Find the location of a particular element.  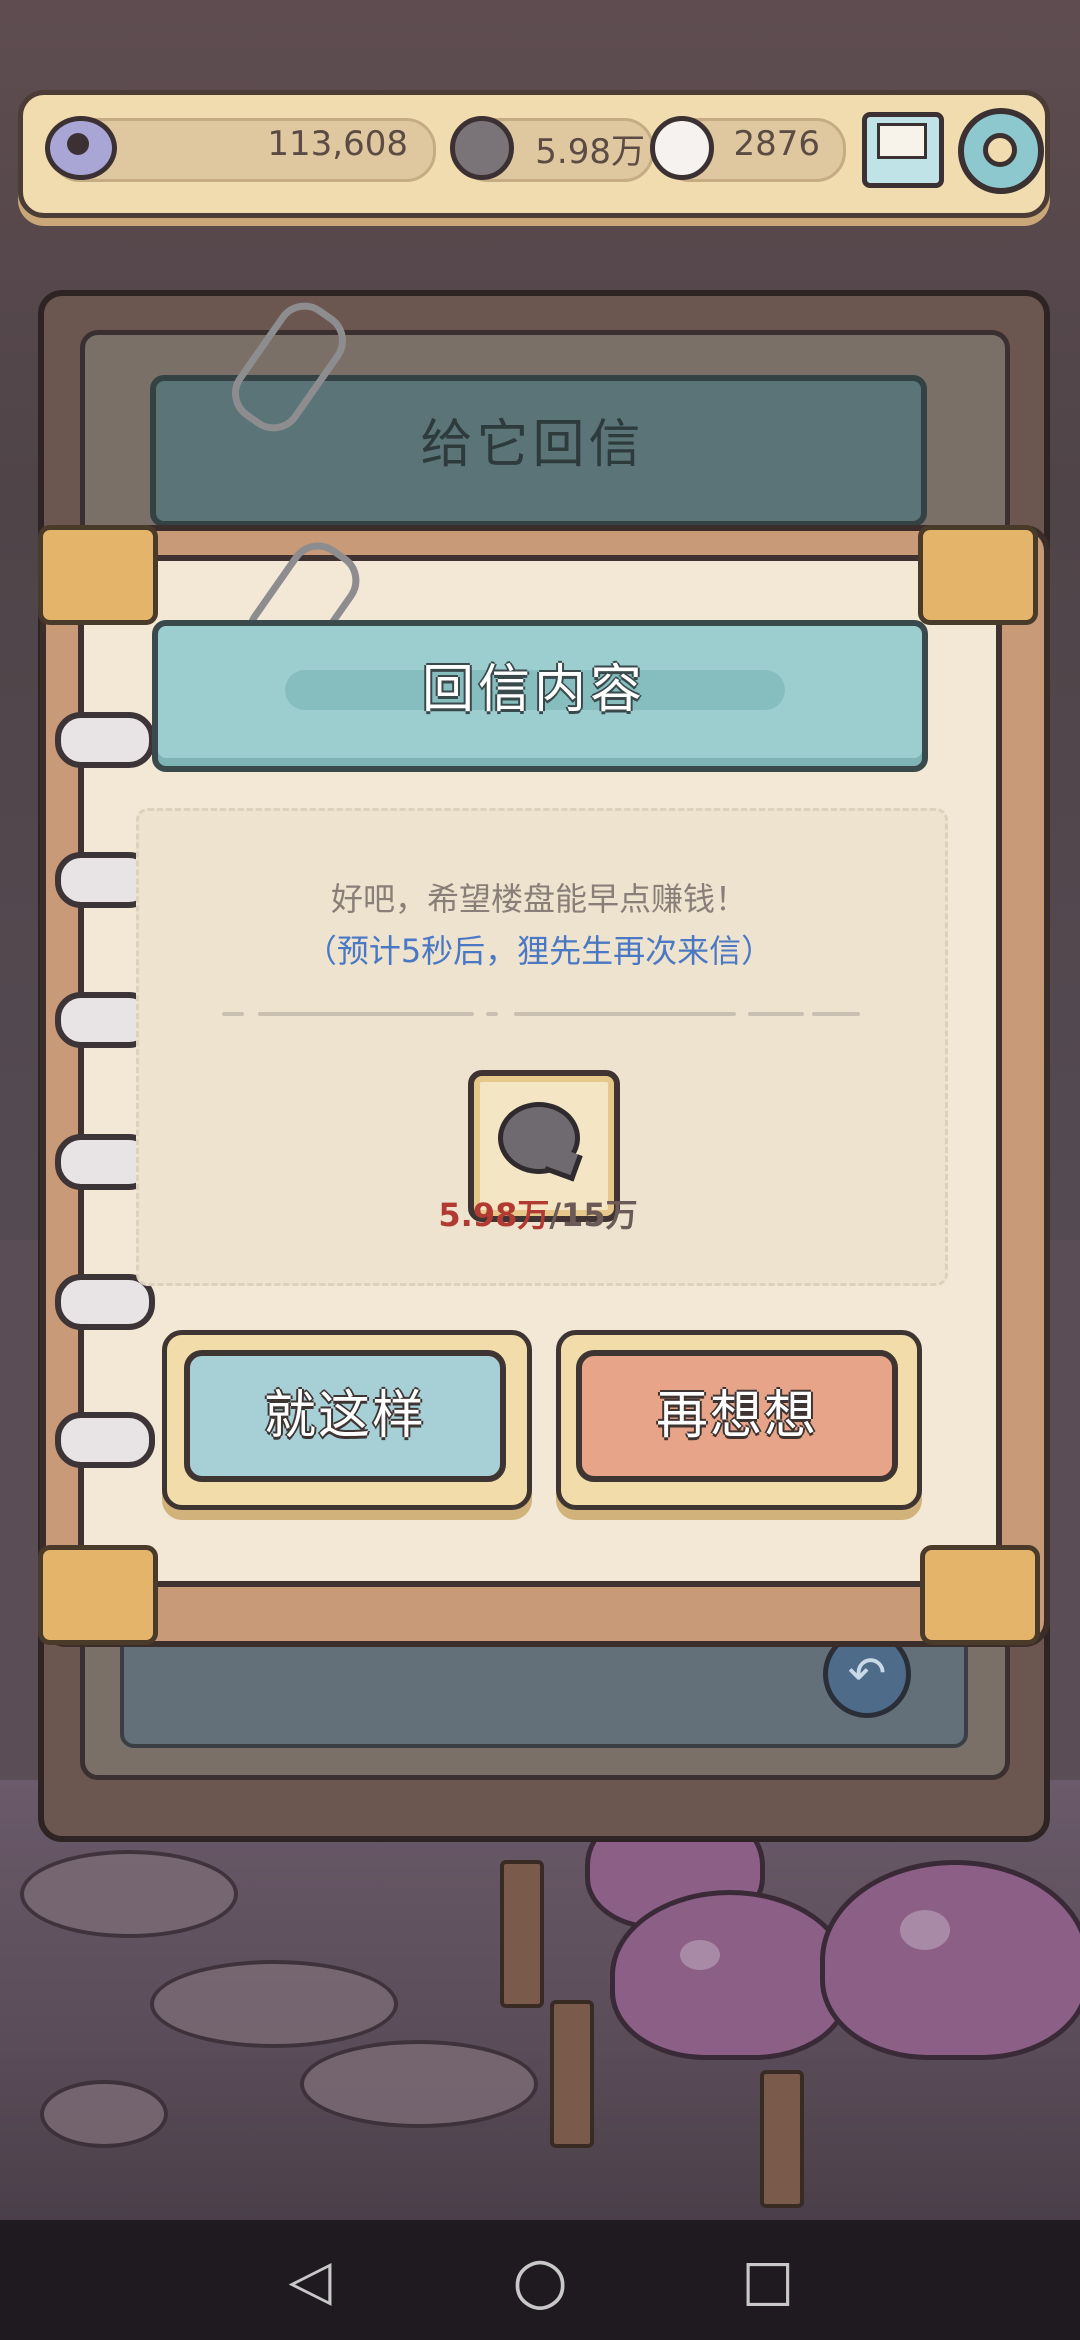

rethink-button-label: 再想想 is located at coordinates (736, 1416).